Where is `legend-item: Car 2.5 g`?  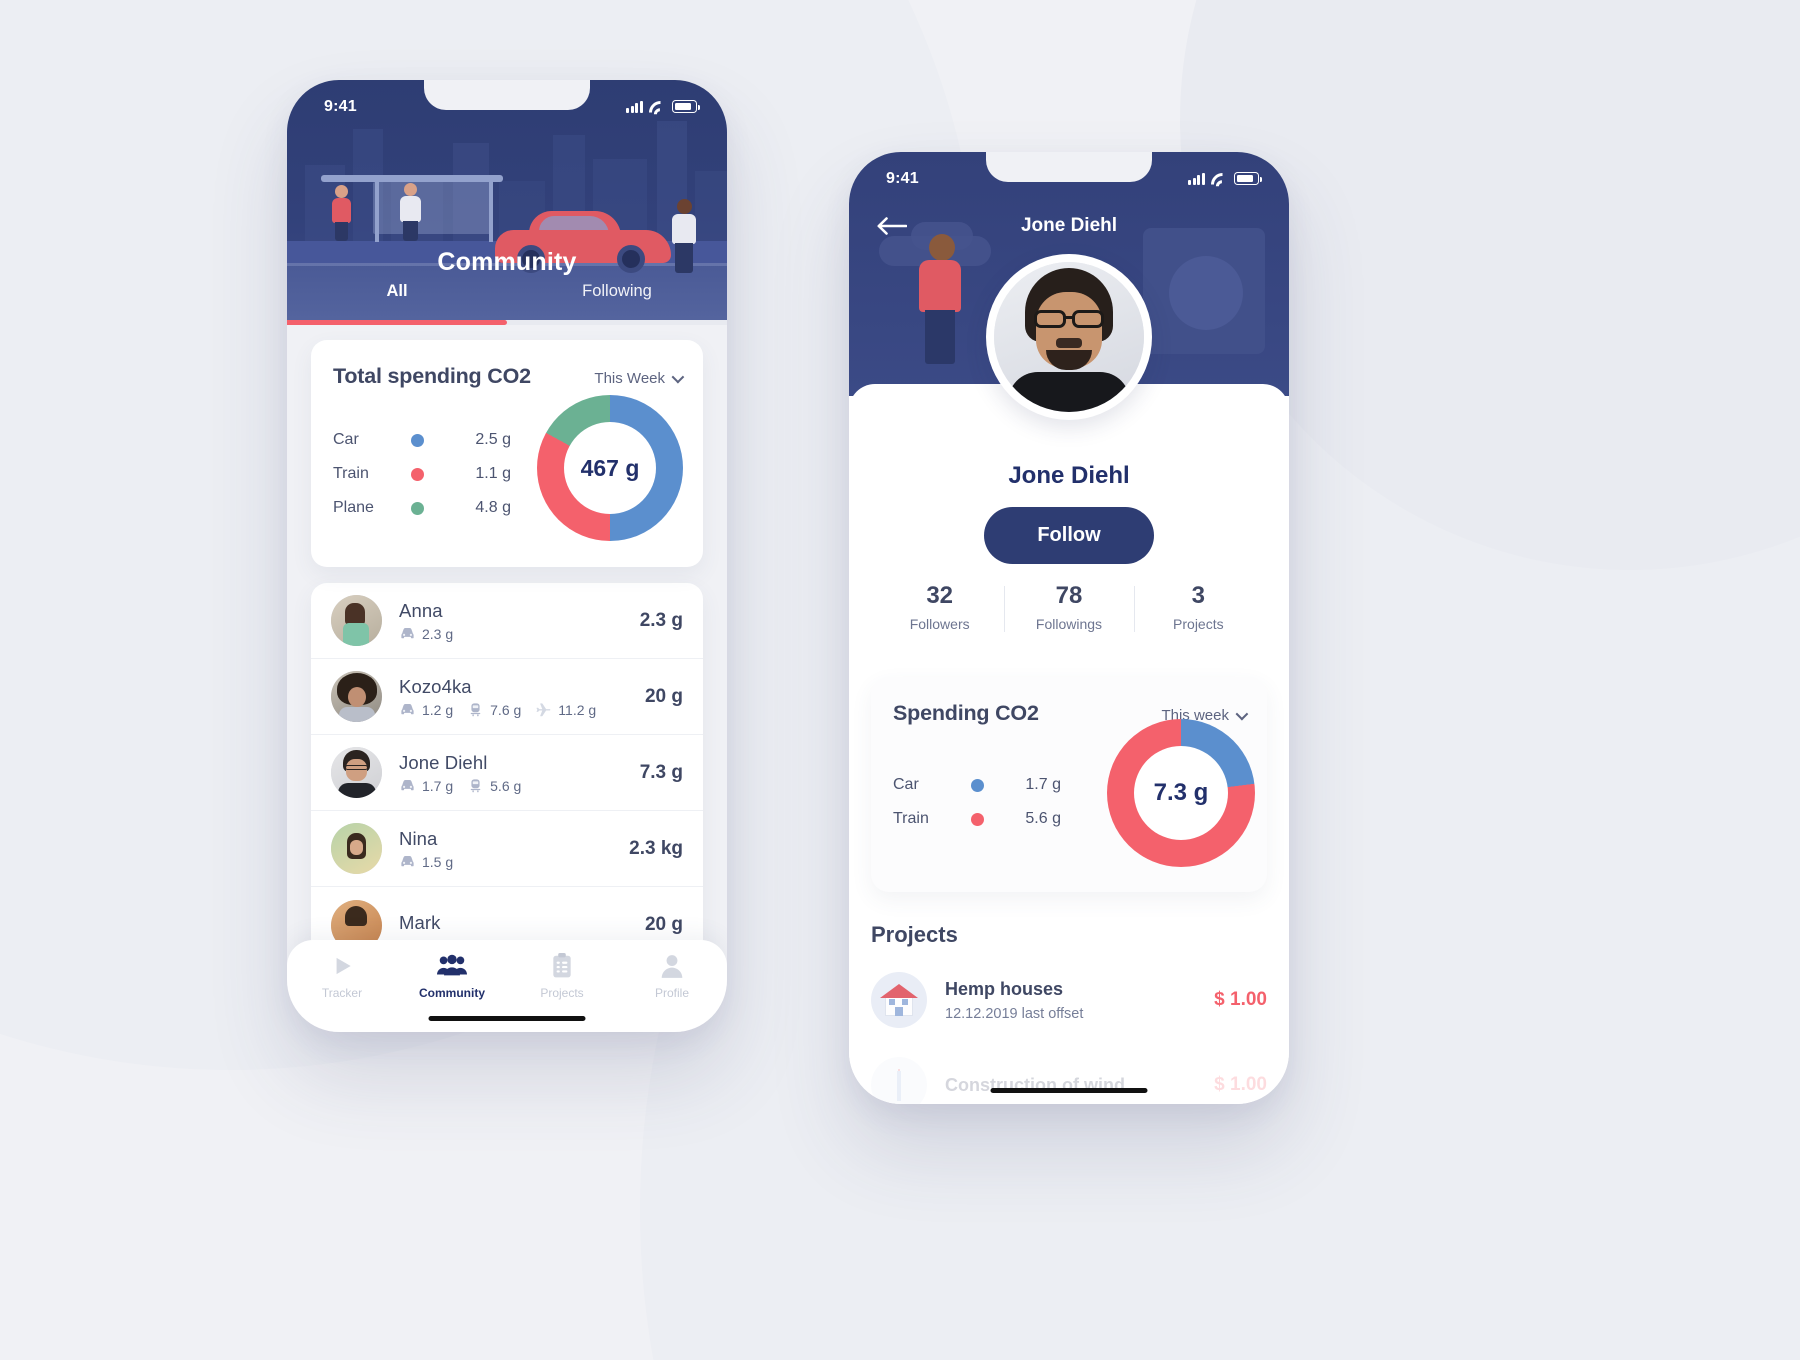 legend-item: Car 2.5 g is located at coordinates (422, 440).